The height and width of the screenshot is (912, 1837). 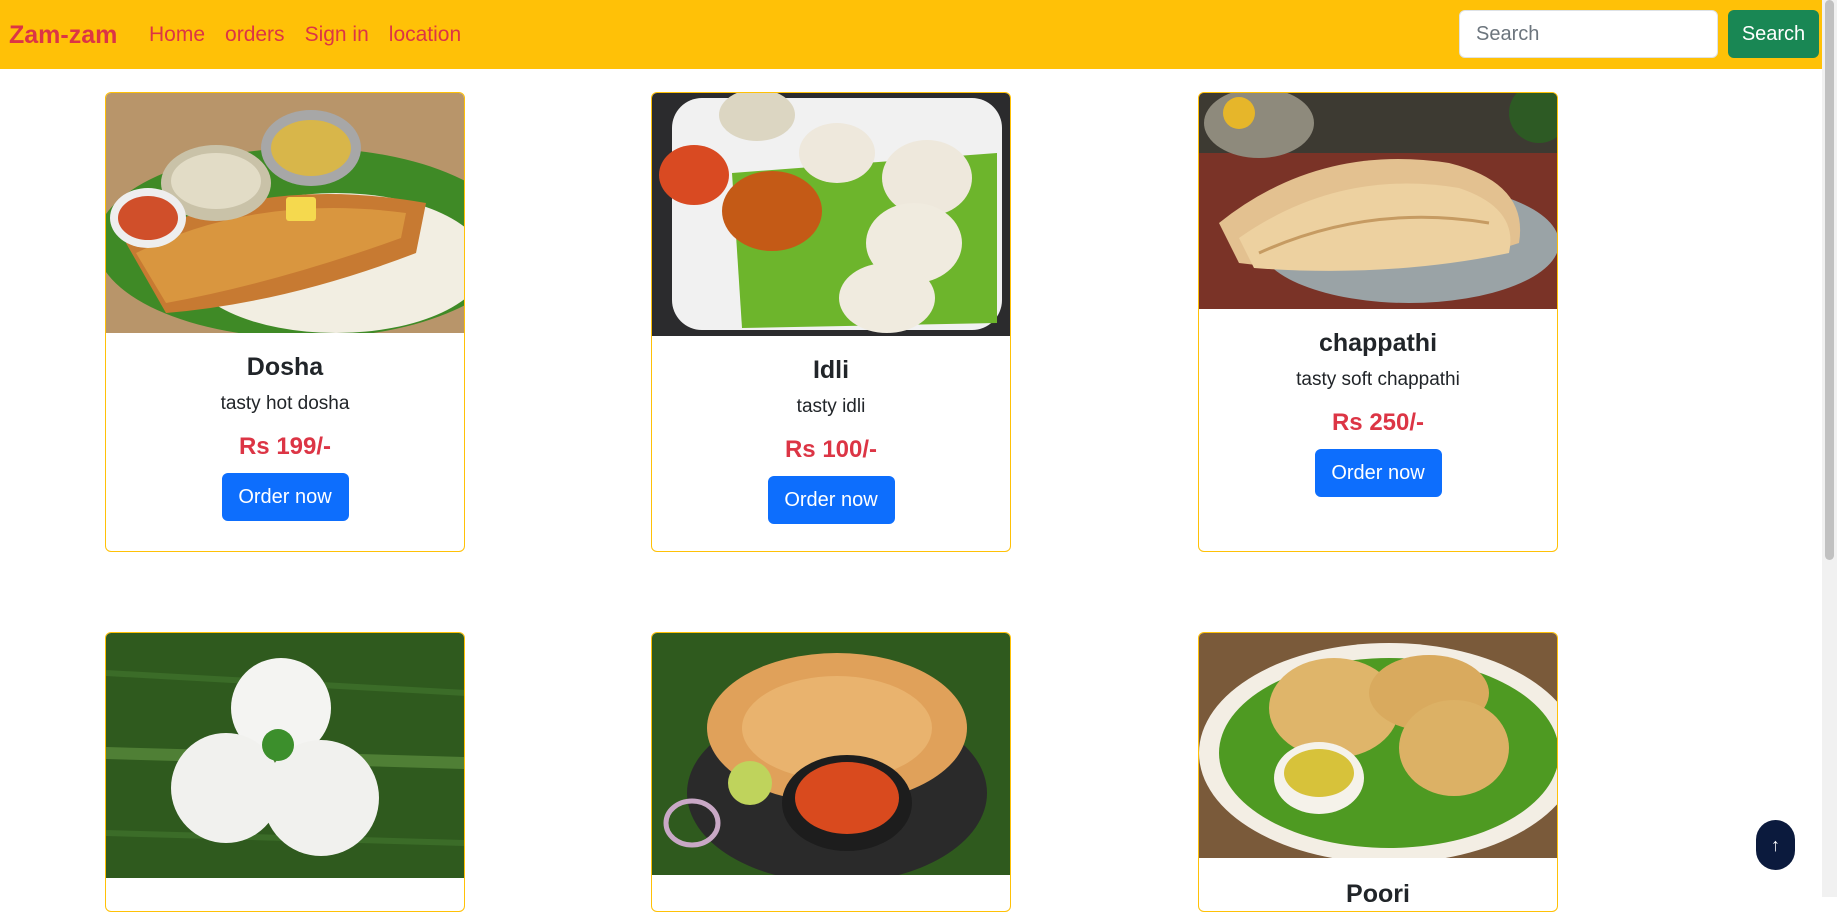 I want to click on chappathi-image, so click(x=1378, y=201).